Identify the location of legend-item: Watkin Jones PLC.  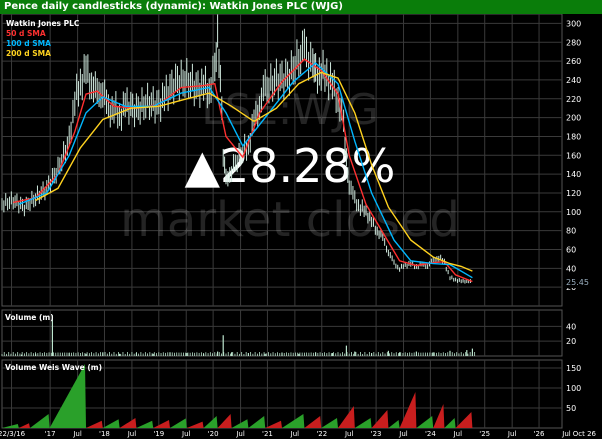
(43, 23).